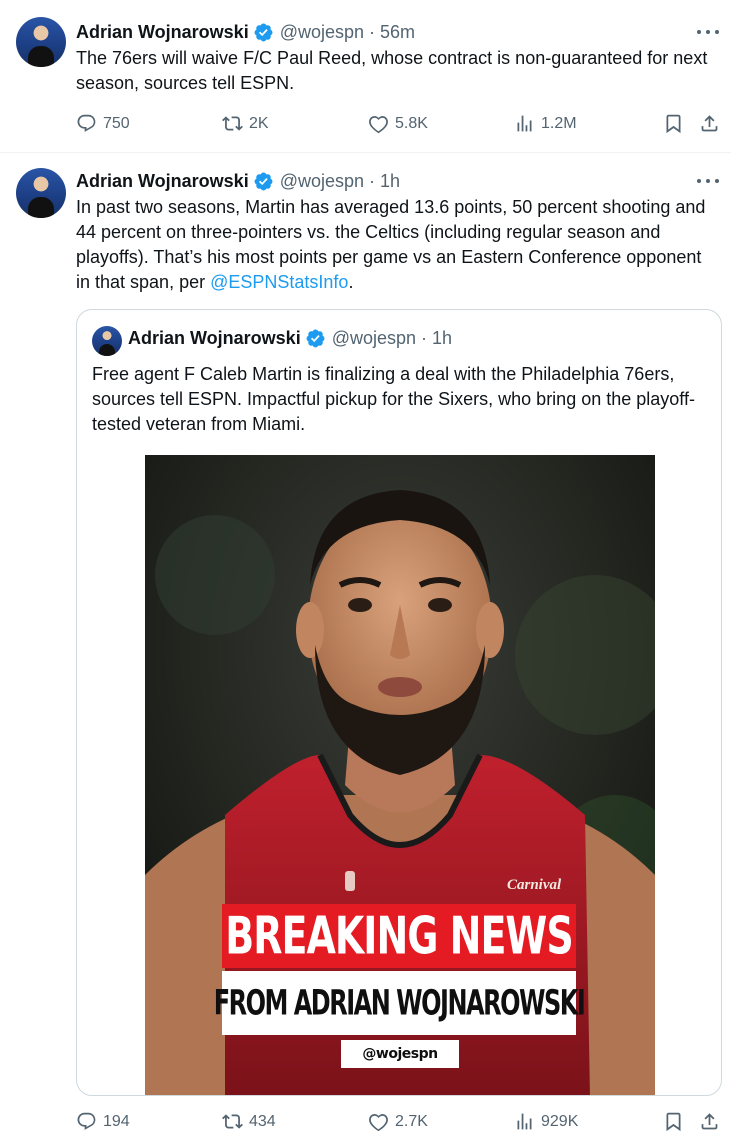  Describe the element at coordinates (245, 123) in the screenshot. I see `repost-button: 2K` at that location.